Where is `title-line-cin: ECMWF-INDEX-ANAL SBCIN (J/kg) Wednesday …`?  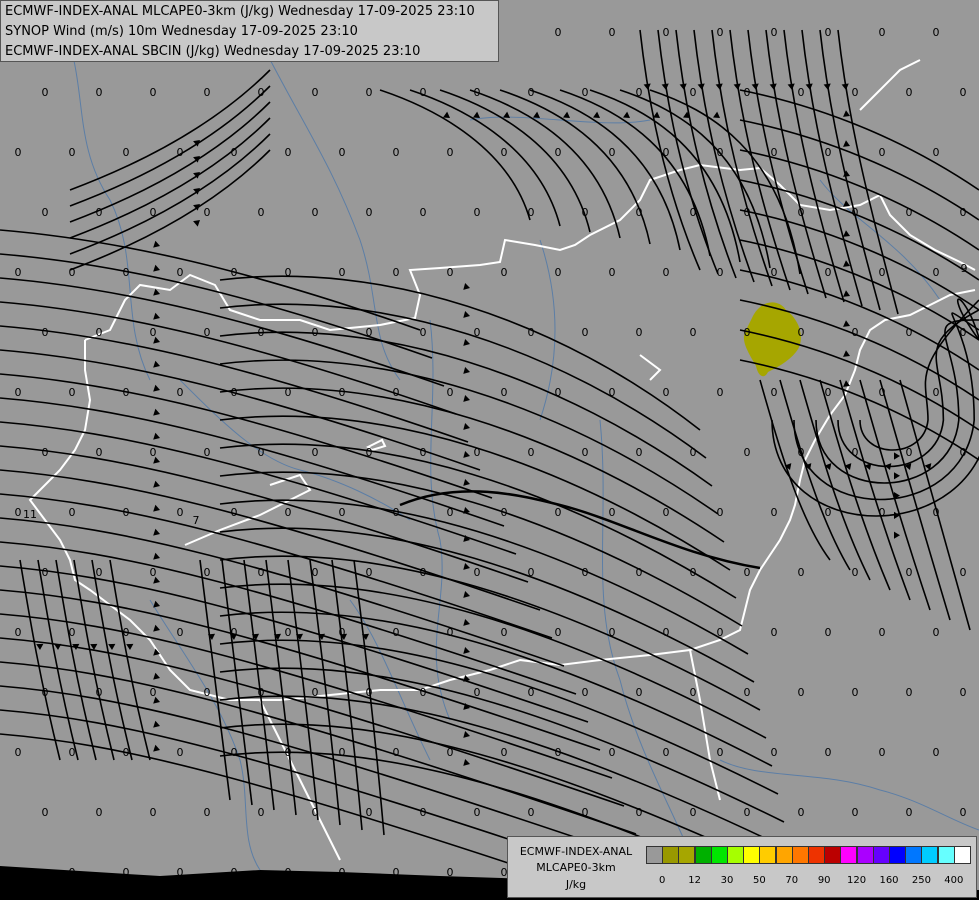
title-line-cin: ECMWF-INDEX-ANAL SBCIN (J/kg) Wednesday … is located at coordinates (213, 51).